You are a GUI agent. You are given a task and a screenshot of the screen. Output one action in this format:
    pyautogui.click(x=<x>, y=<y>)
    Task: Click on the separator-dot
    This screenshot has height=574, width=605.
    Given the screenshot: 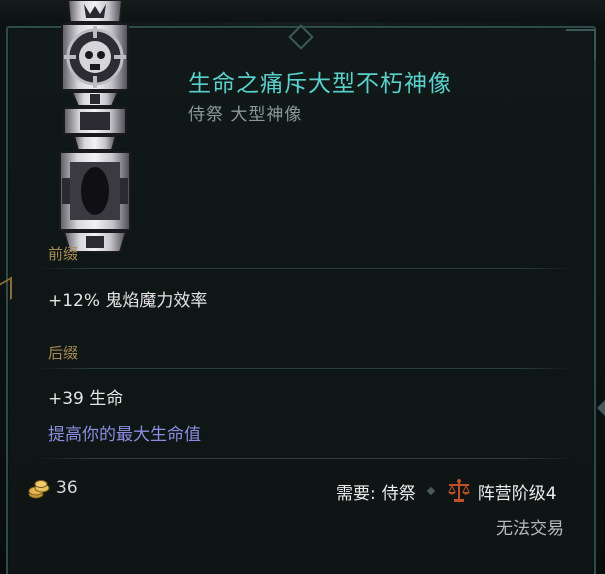 What is the action you would take?
    pyautogui.click(x=430, y=491)
    